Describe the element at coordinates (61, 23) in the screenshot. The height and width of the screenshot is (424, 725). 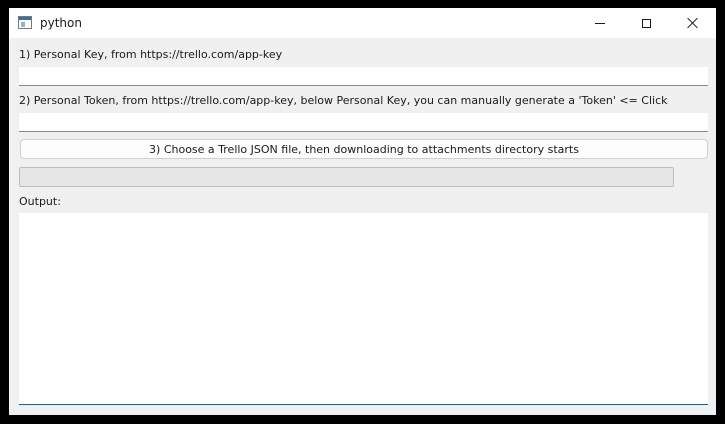
I see `window-title: python` at that location.